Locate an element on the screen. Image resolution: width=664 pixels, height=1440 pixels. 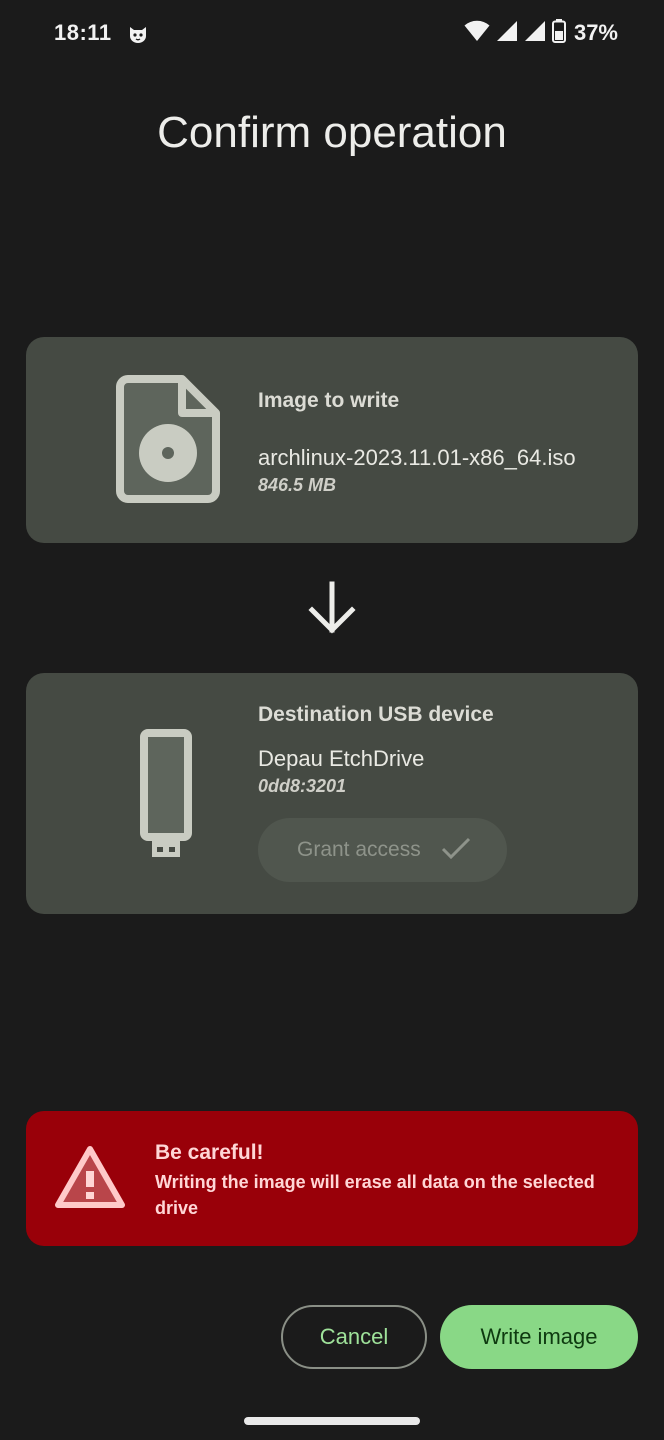
arrow-down-icon is located at coordinates (332, 608).